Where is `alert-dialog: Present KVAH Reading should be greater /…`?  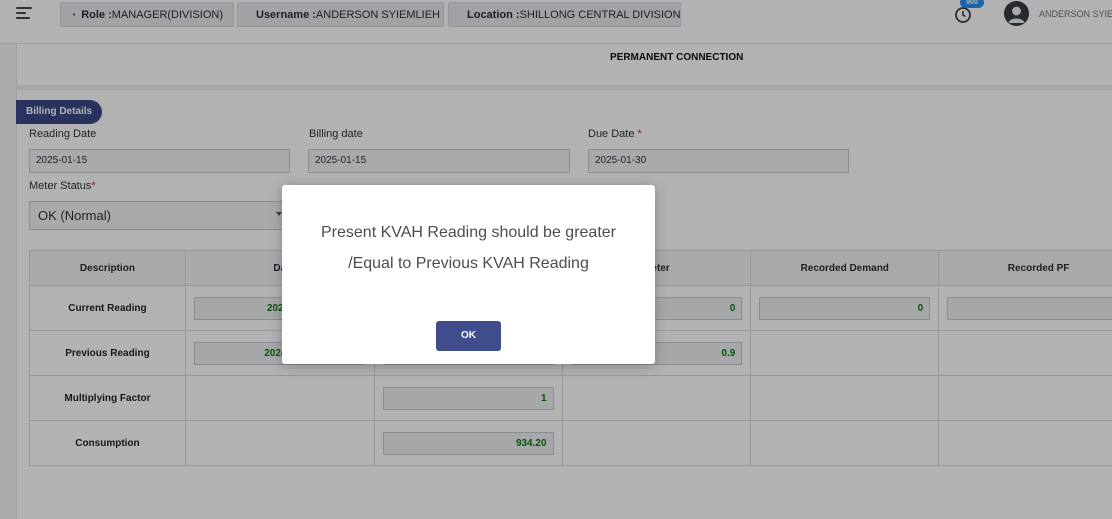 alert-dialog: Present KVAH Reading should be greater /… is located at coordinates (468, 274).